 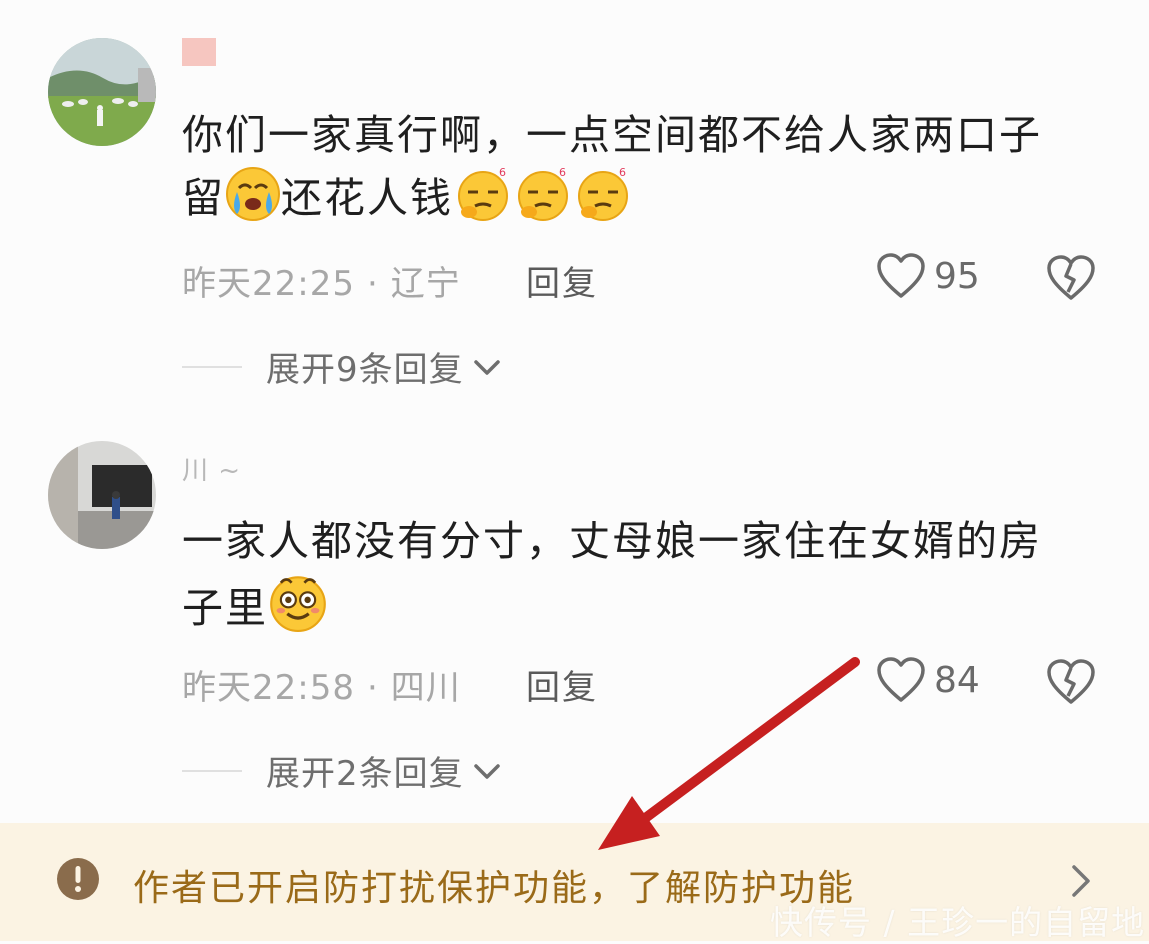 What do you see at coordinates (365, 370) in the screenshot?
I see `expand-replies-label: 展开9条回复` at bounding box center [365, 370].